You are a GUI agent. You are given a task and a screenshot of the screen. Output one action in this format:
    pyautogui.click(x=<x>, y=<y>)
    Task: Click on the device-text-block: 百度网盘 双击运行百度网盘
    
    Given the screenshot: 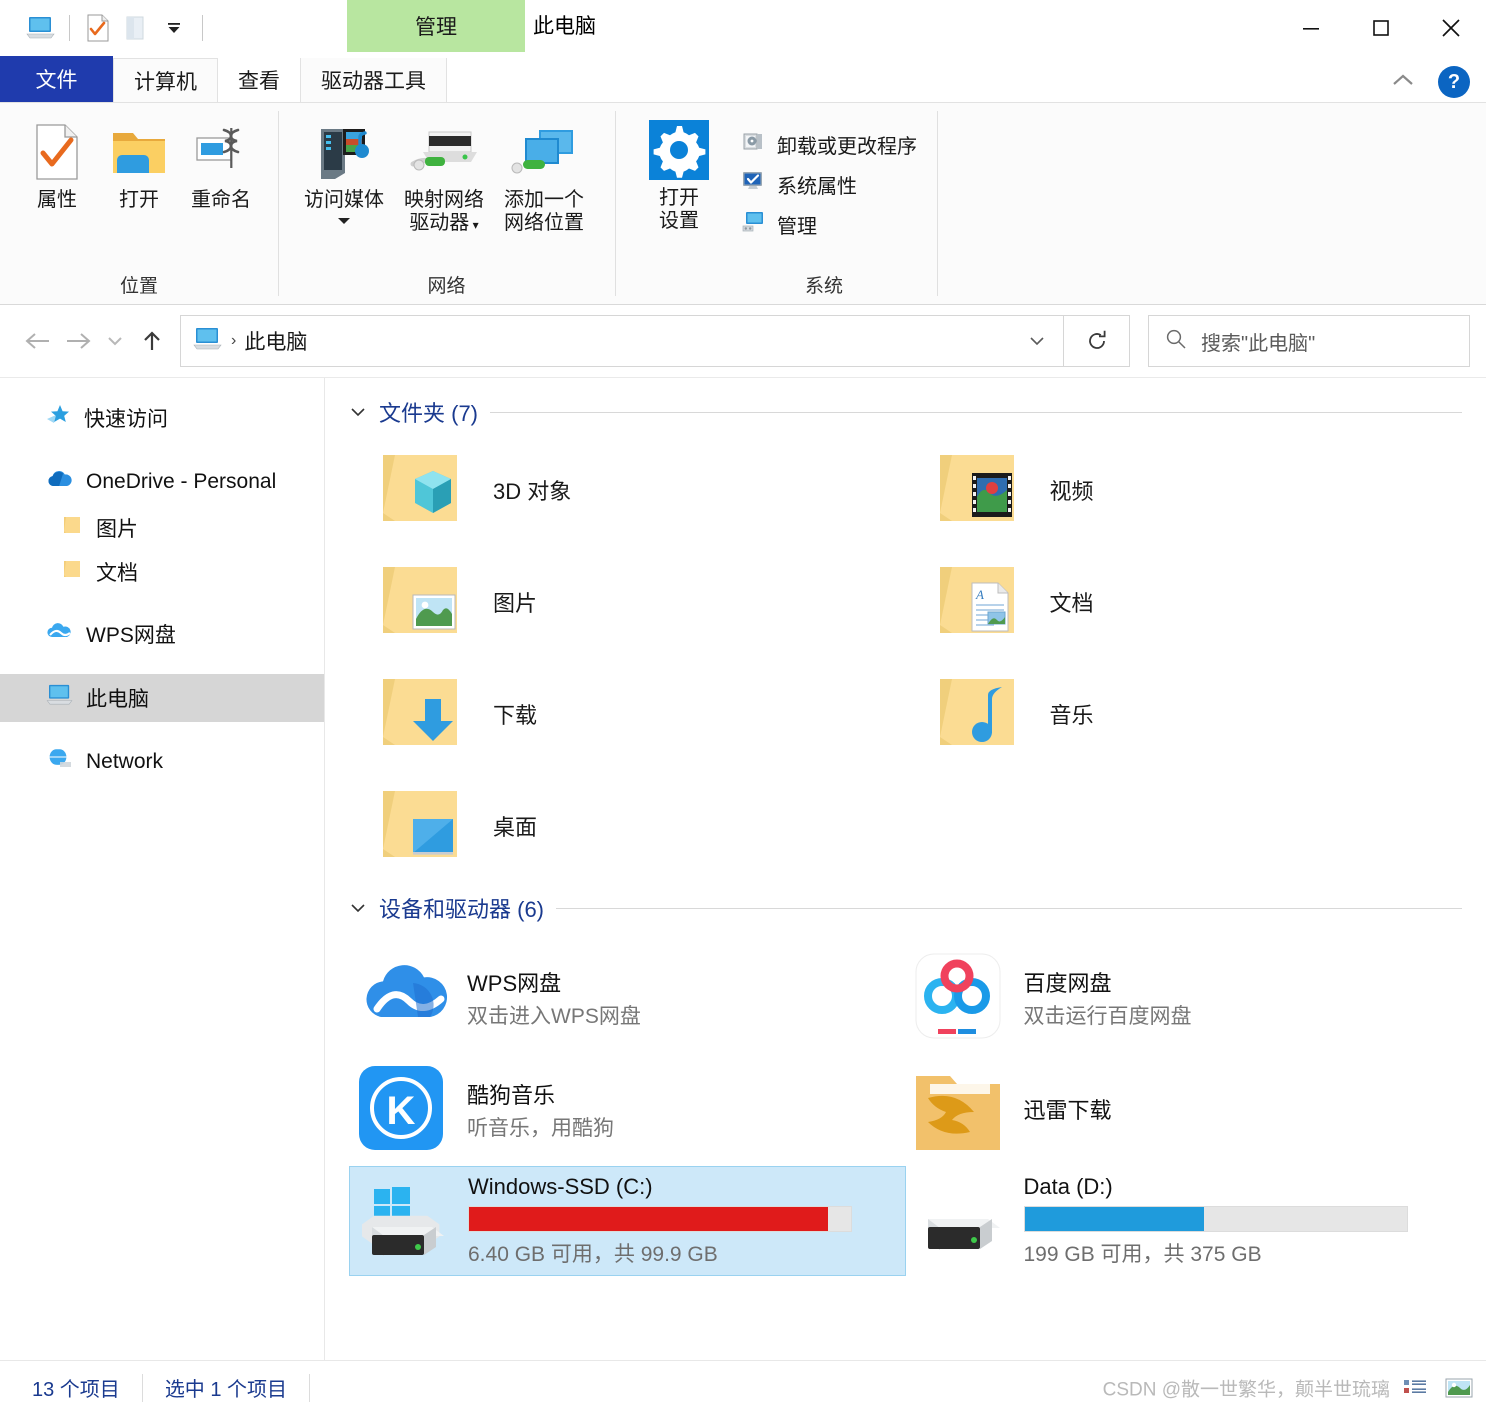 What is the action you would take?
    pyautogui.click(x=1108, y=998)
    